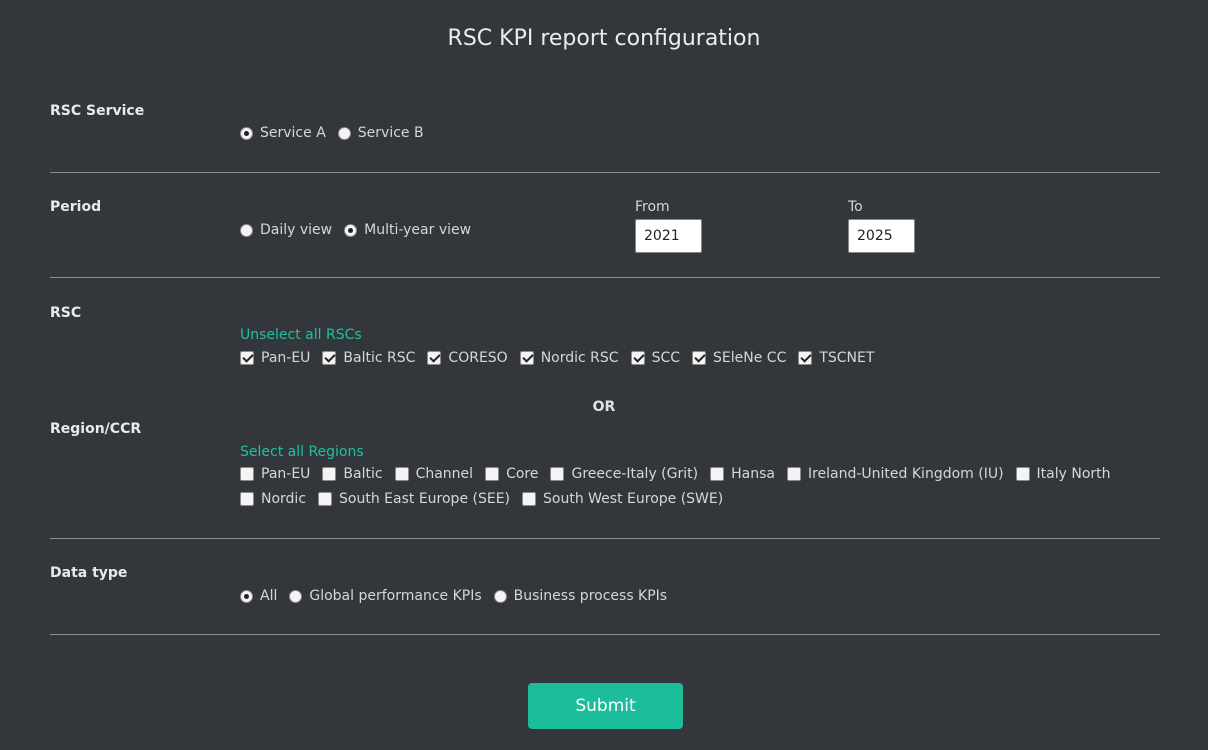 The width and height of the screenshot is (1208, 750). Describe the element at coordinates (635, 474) in the screenshot. I see `checkbox-label-greece-italy-grit: Greece-Italy (Grit)` at that location.